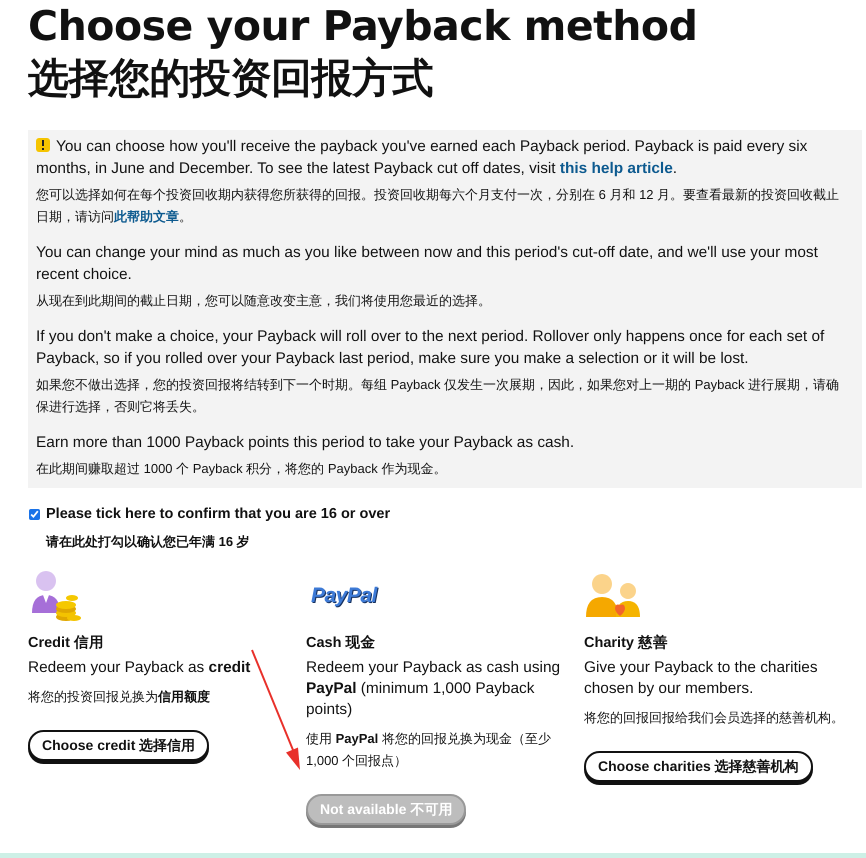 The width and height of the screenshot is (866, 858). I want to click on notice-text: If you don't make a choice, your Payback will roll over to the next period. Rollover only happens once for each set of Payback, so if you rolled over your Payback last period, make sure you make a selection or it will be lost., so click(431, 347).